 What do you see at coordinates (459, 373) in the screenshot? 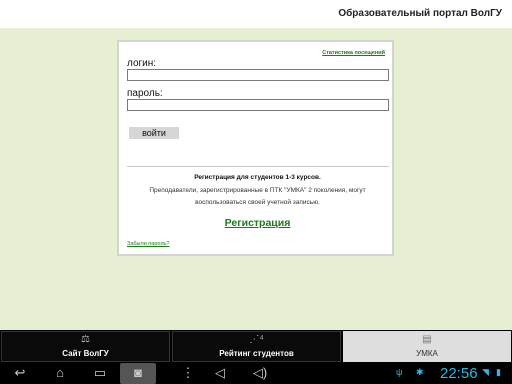
I see `clock: 22:56` at bounding box center [459, 373].